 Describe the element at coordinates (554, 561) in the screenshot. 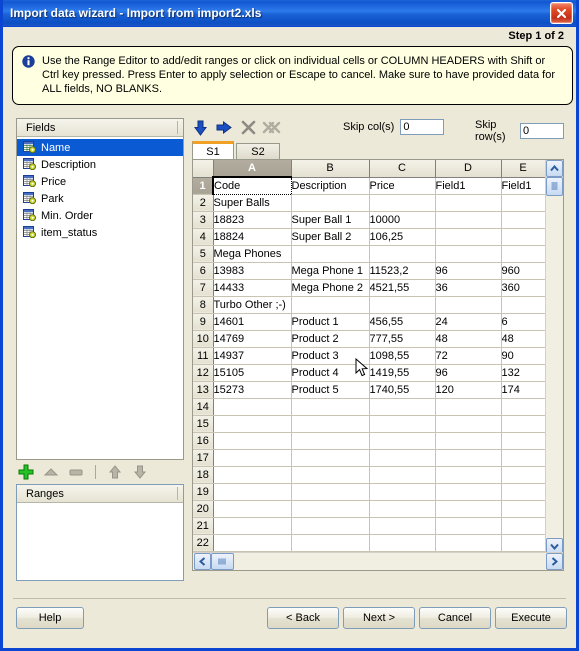

I see `scroll-right-button` at that location.